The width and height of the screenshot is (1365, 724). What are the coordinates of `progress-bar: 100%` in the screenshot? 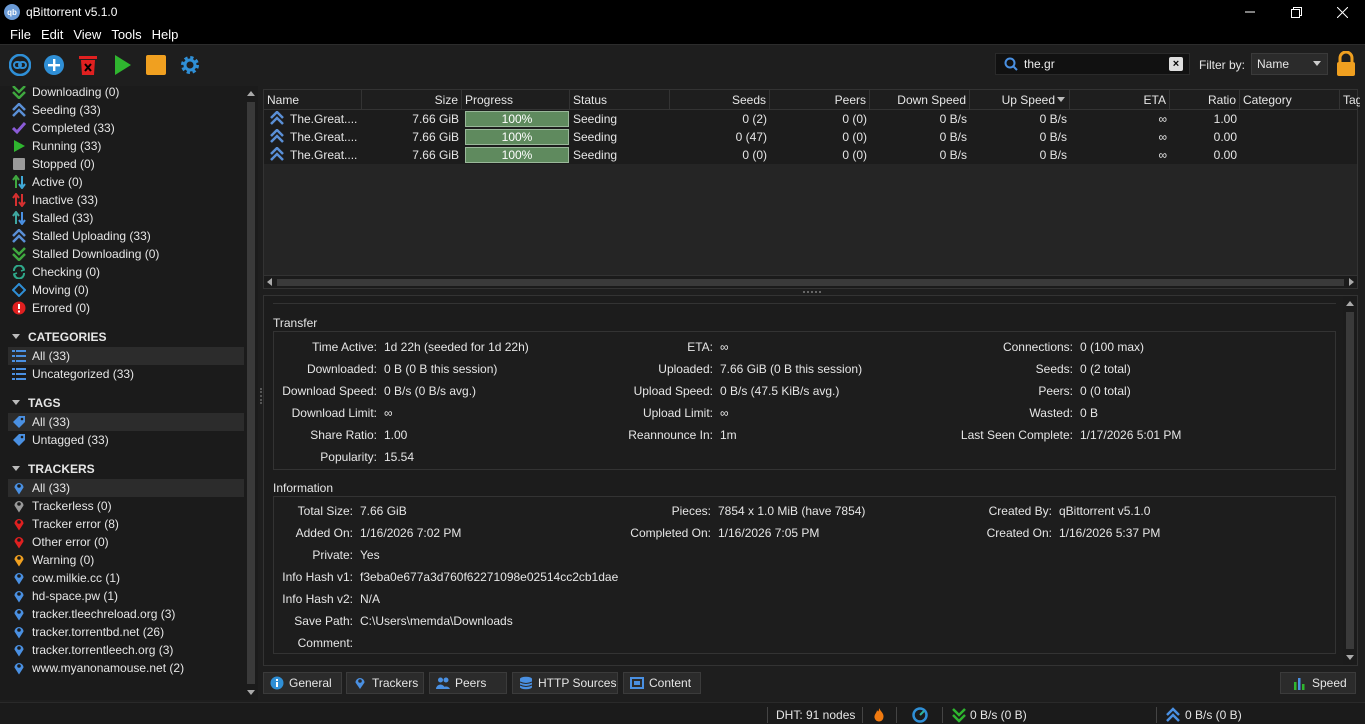 It's located at (517, 155).